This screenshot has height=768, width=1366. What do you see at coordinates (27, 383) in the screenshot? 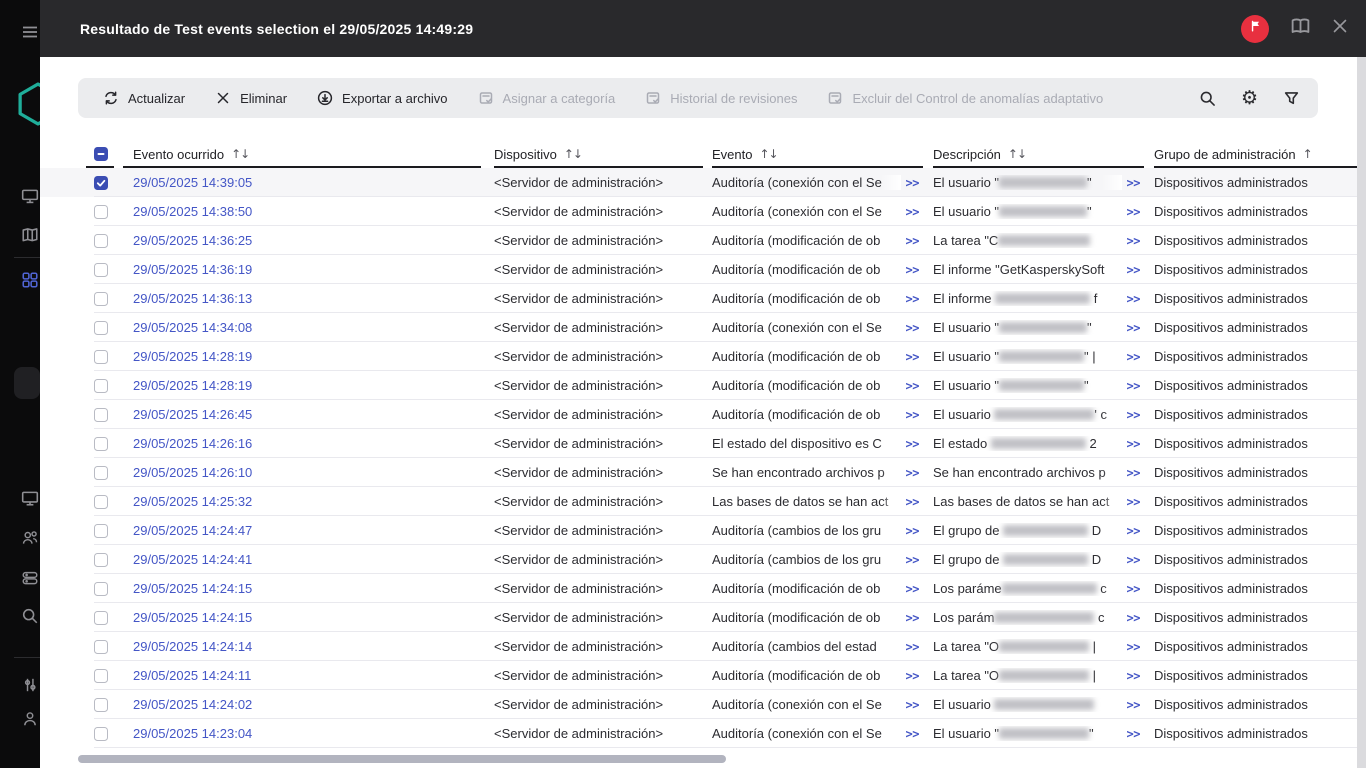
I see `sidebar-active-item` at bounding box center [27, 383].